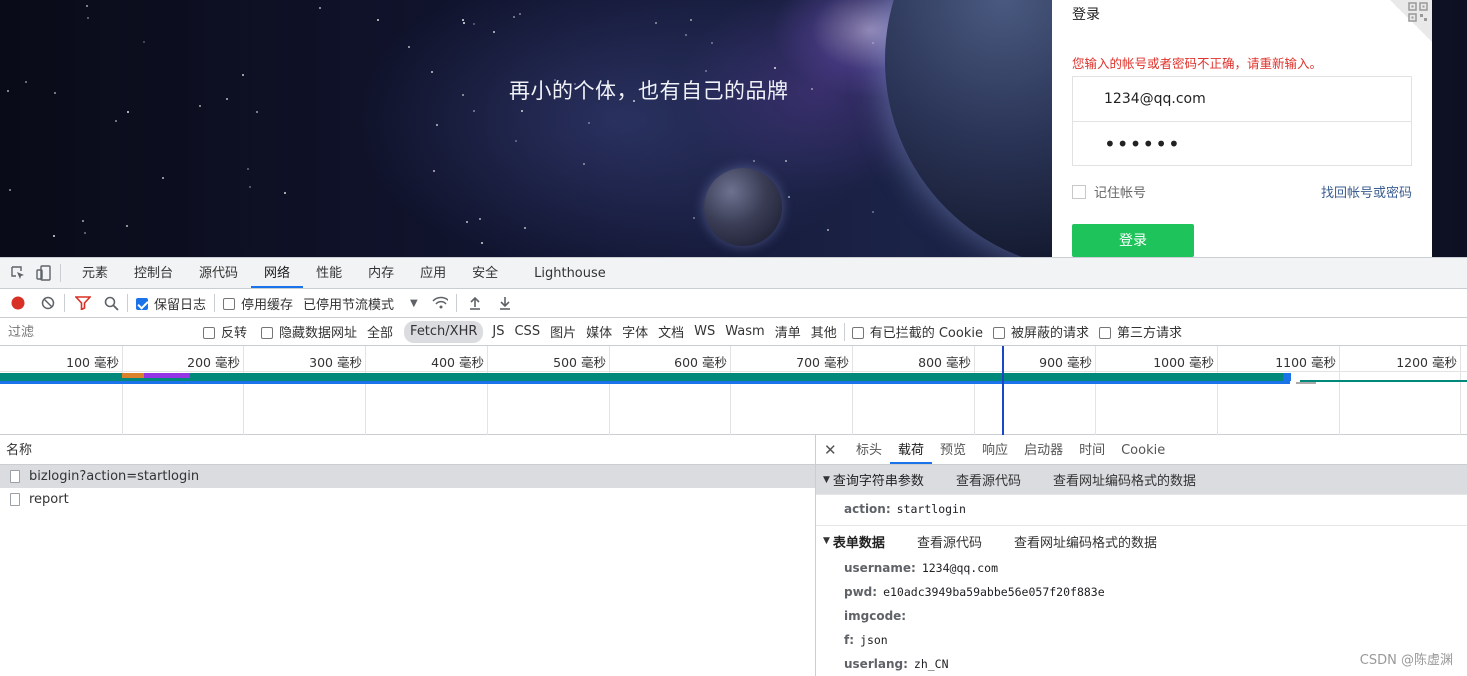 Image resolution: width=1467 pixels, height=676 pixels. Describe the element at coordinates (142, 304) in the screenshot. I see `checkbox-checked` at that location.